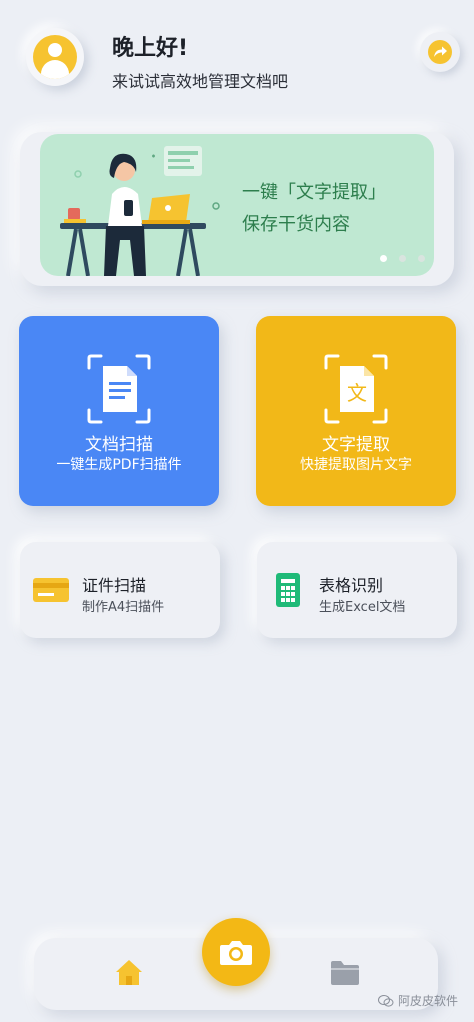  I want to click on share-button, so click(440, 52).